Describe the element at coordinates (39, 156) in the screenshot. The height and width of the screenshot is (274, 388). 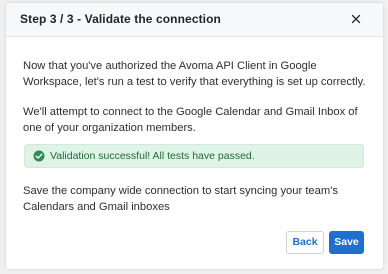
I see `check-circle-icon` at that location.